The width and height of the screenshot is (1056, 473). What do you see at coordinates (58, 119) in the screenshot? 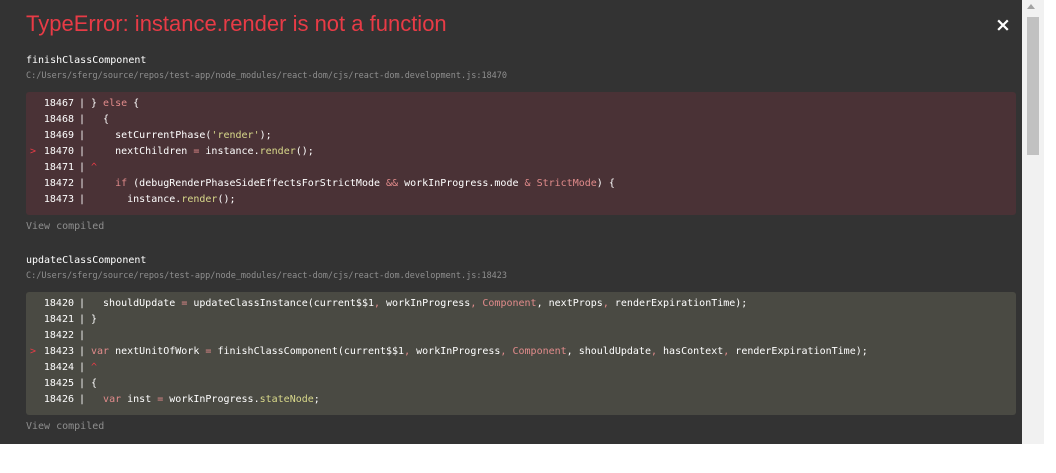
I see `line-number: 18468` at bounding box center [58, 119].